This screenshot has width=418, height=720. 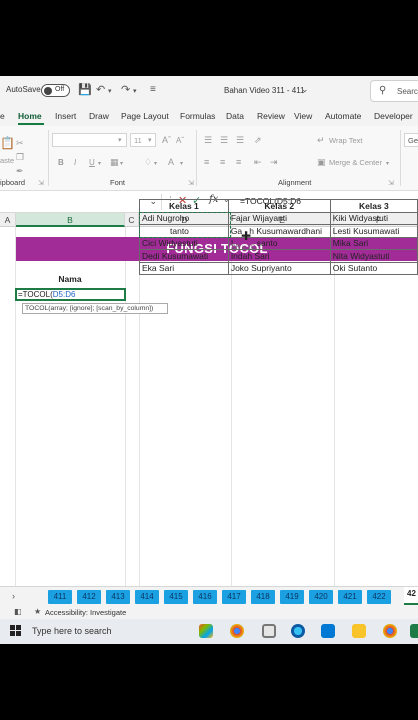 What do you see at coordinates (321, 162) in the screenshot?
I see `merge-center-icon: ▣` at bounding box center [321, 162].